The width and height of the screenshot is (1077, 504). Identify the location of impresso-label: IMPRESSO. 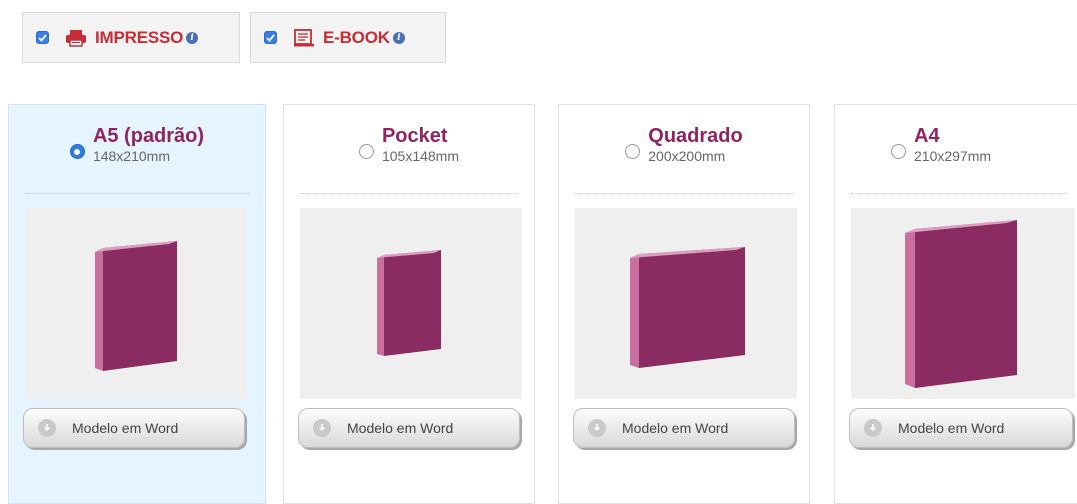
(139, 37).